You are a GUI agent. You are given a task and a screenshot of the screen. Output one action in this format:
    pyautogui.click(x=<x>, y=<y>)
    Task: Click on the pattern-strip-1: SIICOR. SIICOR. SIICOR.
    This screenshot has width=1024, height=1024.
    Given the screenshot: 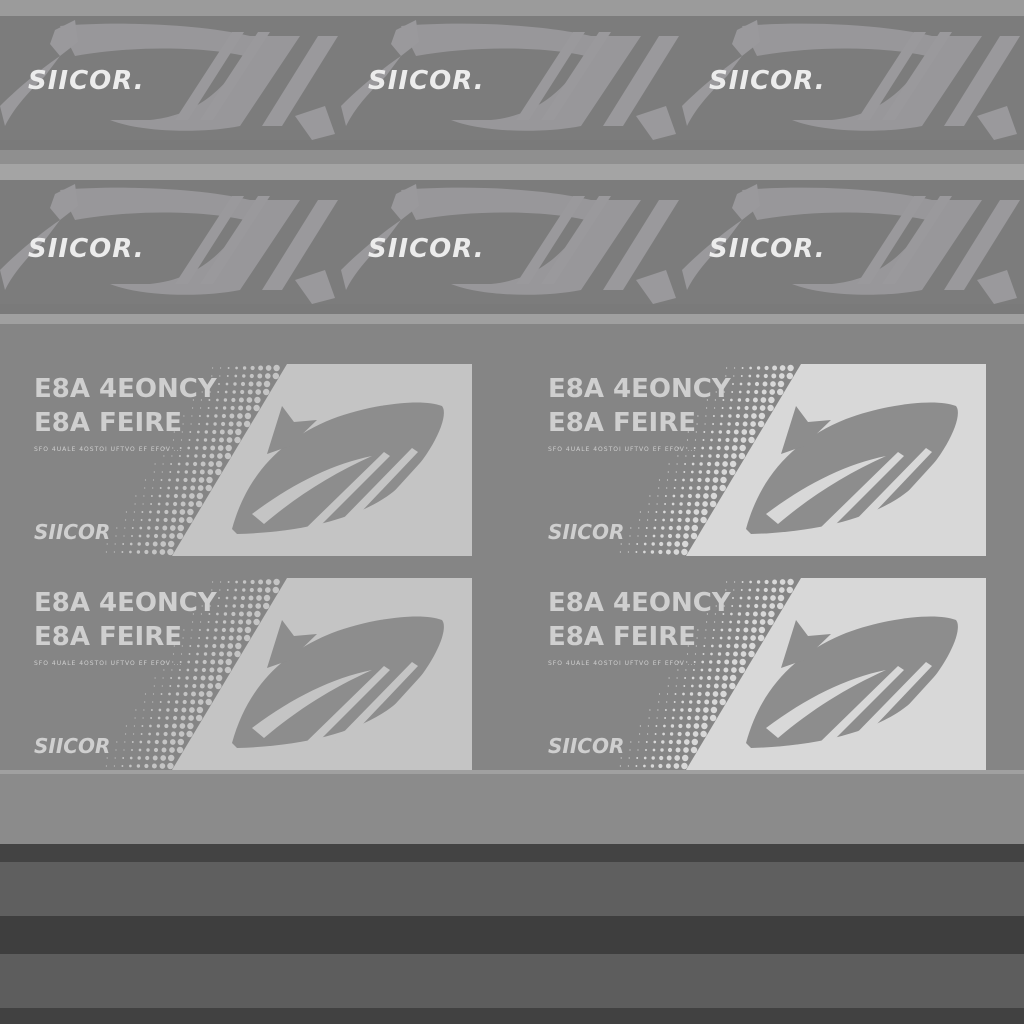 What is the action you would take?
    pyautogui.click(x=512, y=78)
    